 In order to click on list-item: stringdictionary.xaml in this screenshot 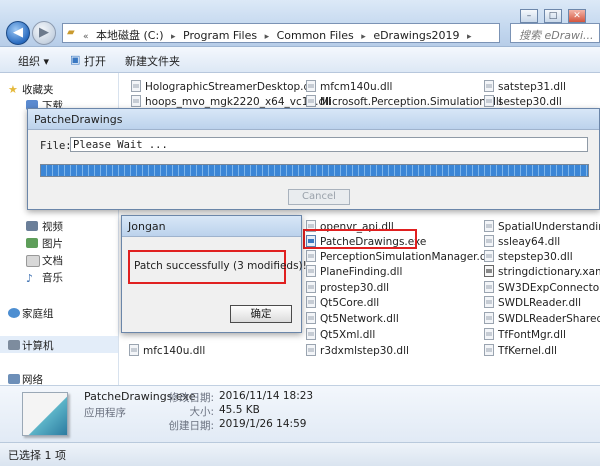, I will do `click(542, 272)`.